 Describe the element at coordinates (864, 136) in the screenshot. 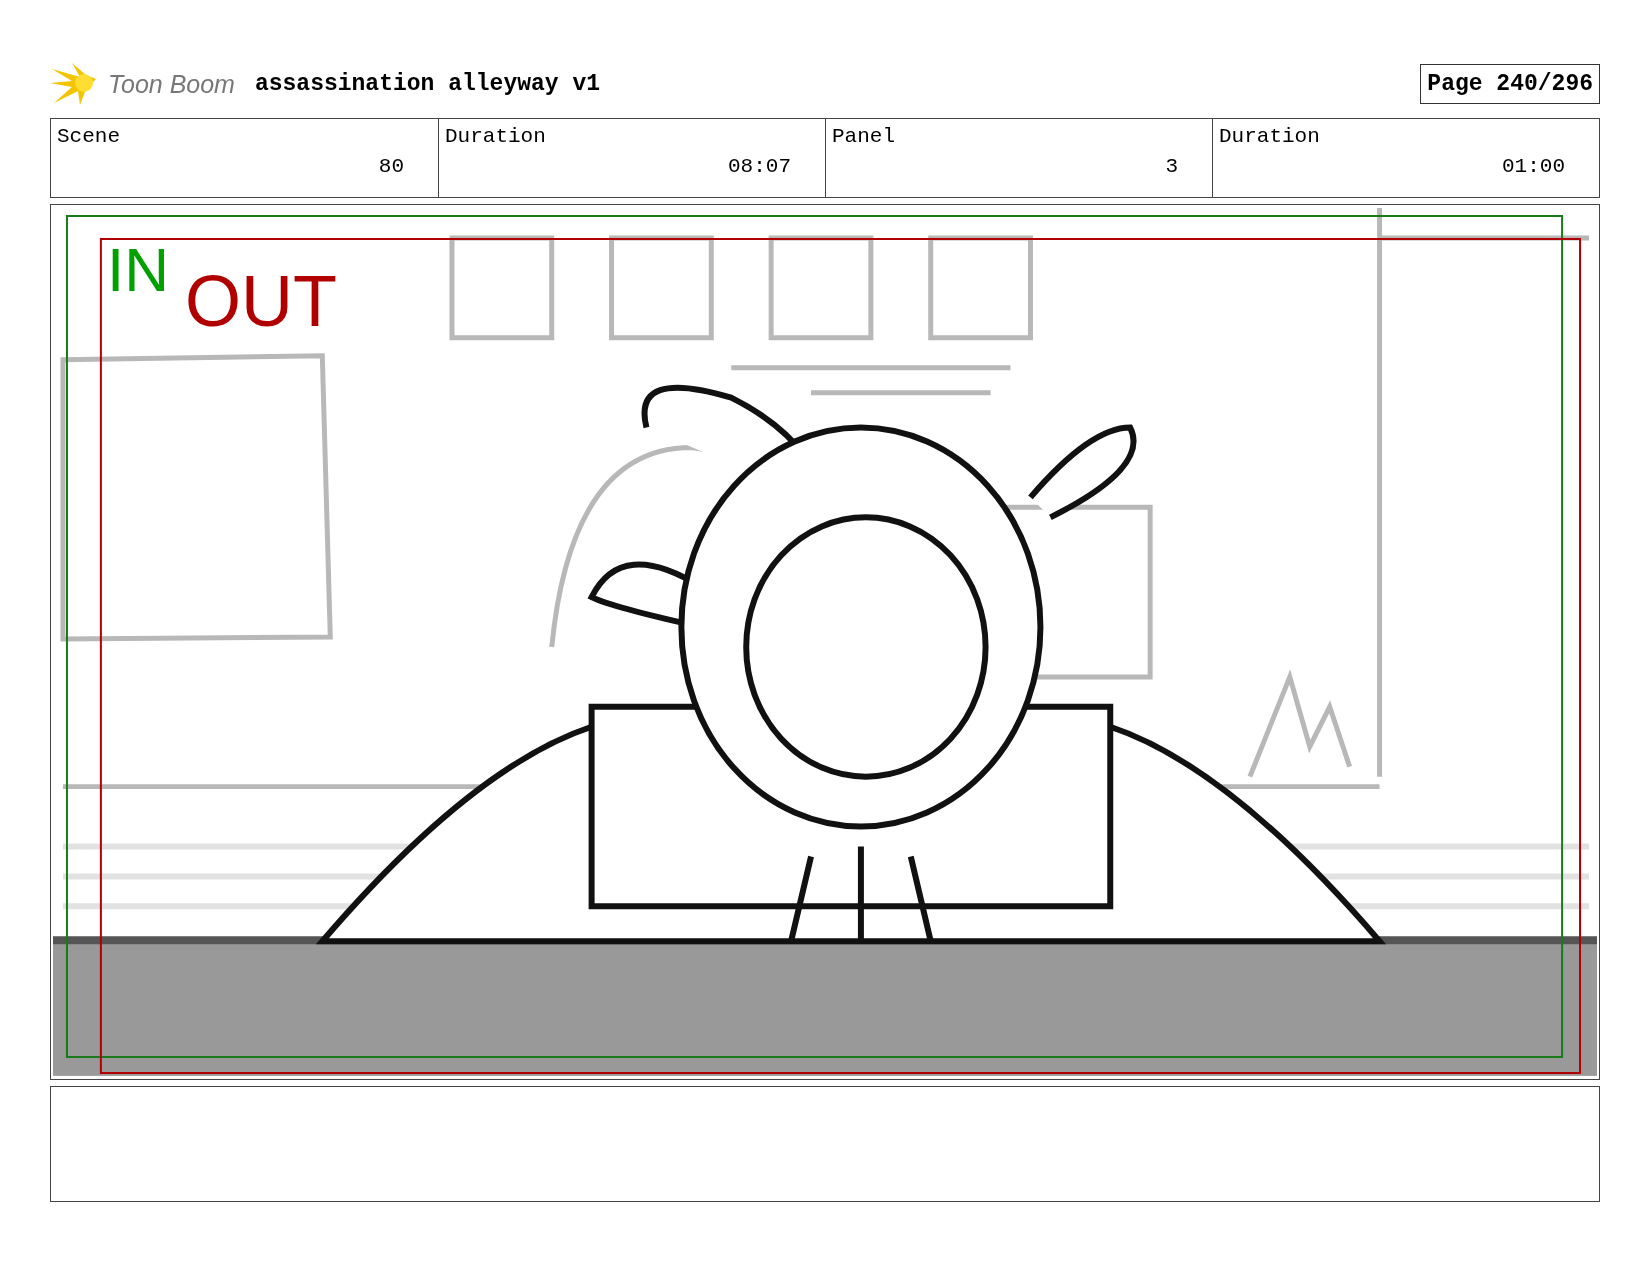

I see `info-label: Panel` at that location.